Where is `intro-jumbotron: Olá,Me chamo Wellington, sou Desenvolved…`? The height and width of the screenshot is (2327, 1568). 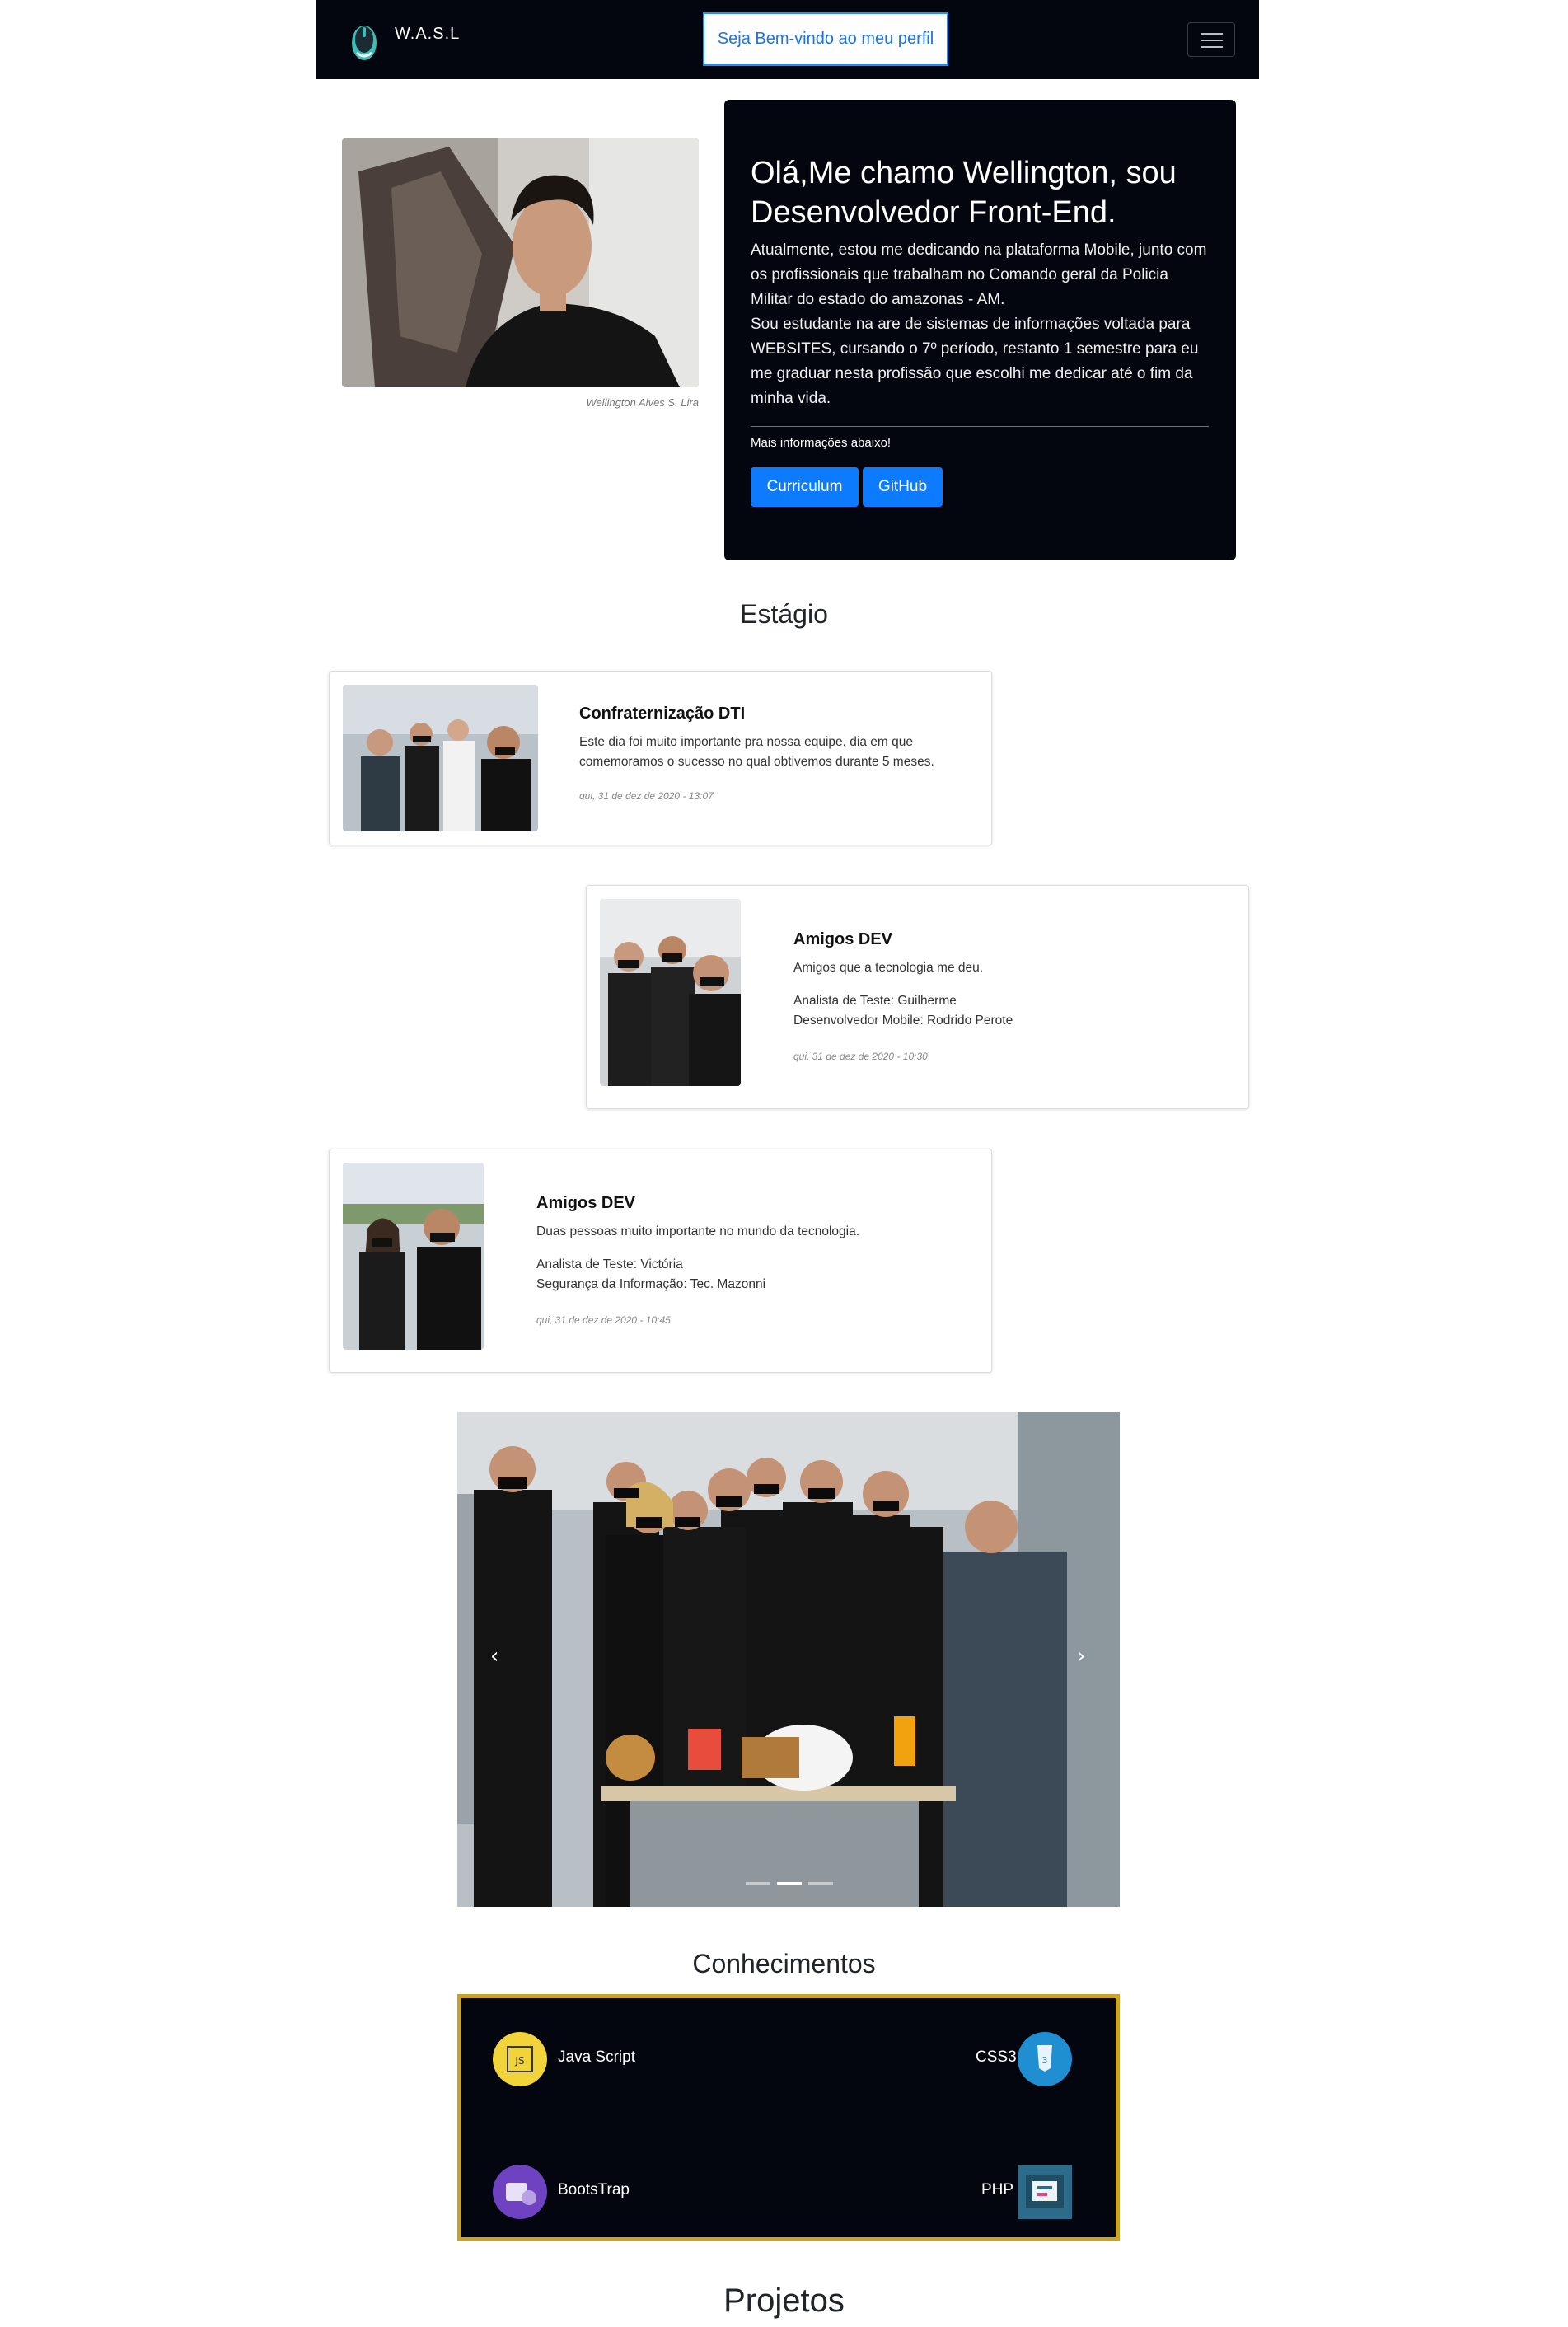
intro-jumbotron: Olá,Me chamo Wellington, sou Desenvolved… is located at coordinates (980, 330).